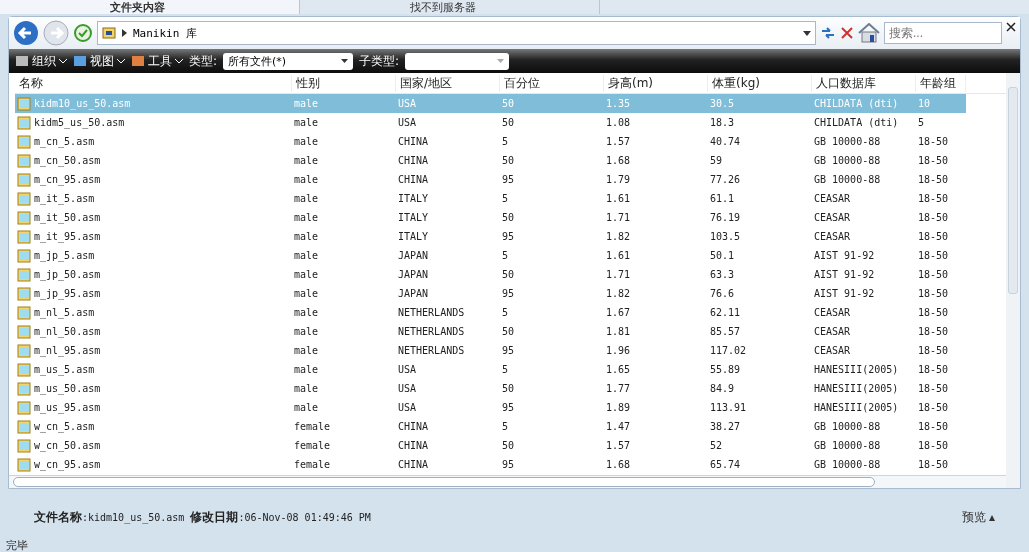 The height and width of the screenshot is (552, 1029). I want to click on table-cell: m_cn_50.asm, so click(67, 160).